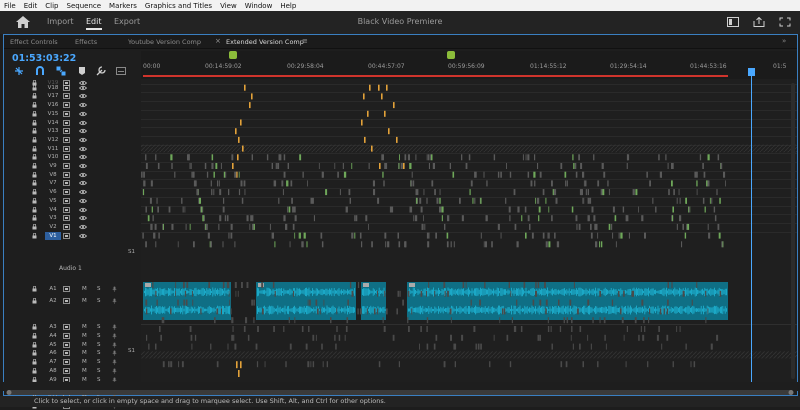 This screenshot has height=410, width=800. Describe the element at coordinates (164, 42) in the screenshot. I see `tab-youtube-version-comp: Youtube Version Comp` at that location.